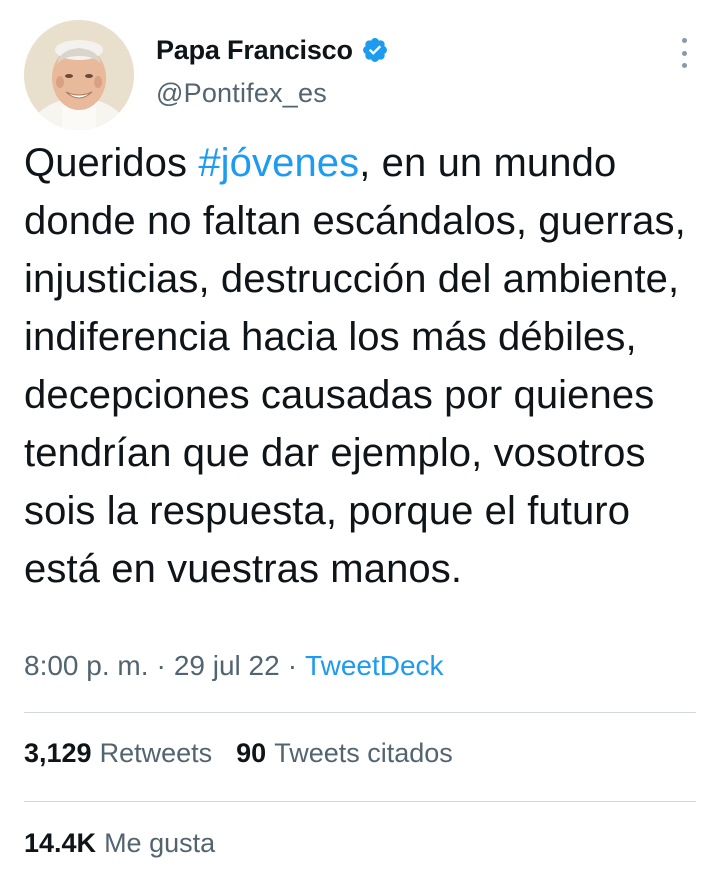 The image size is (720, 882). Describe the element at coordinates (375, 50) in the screenshot. I see `verified-badge-icon` at that location.